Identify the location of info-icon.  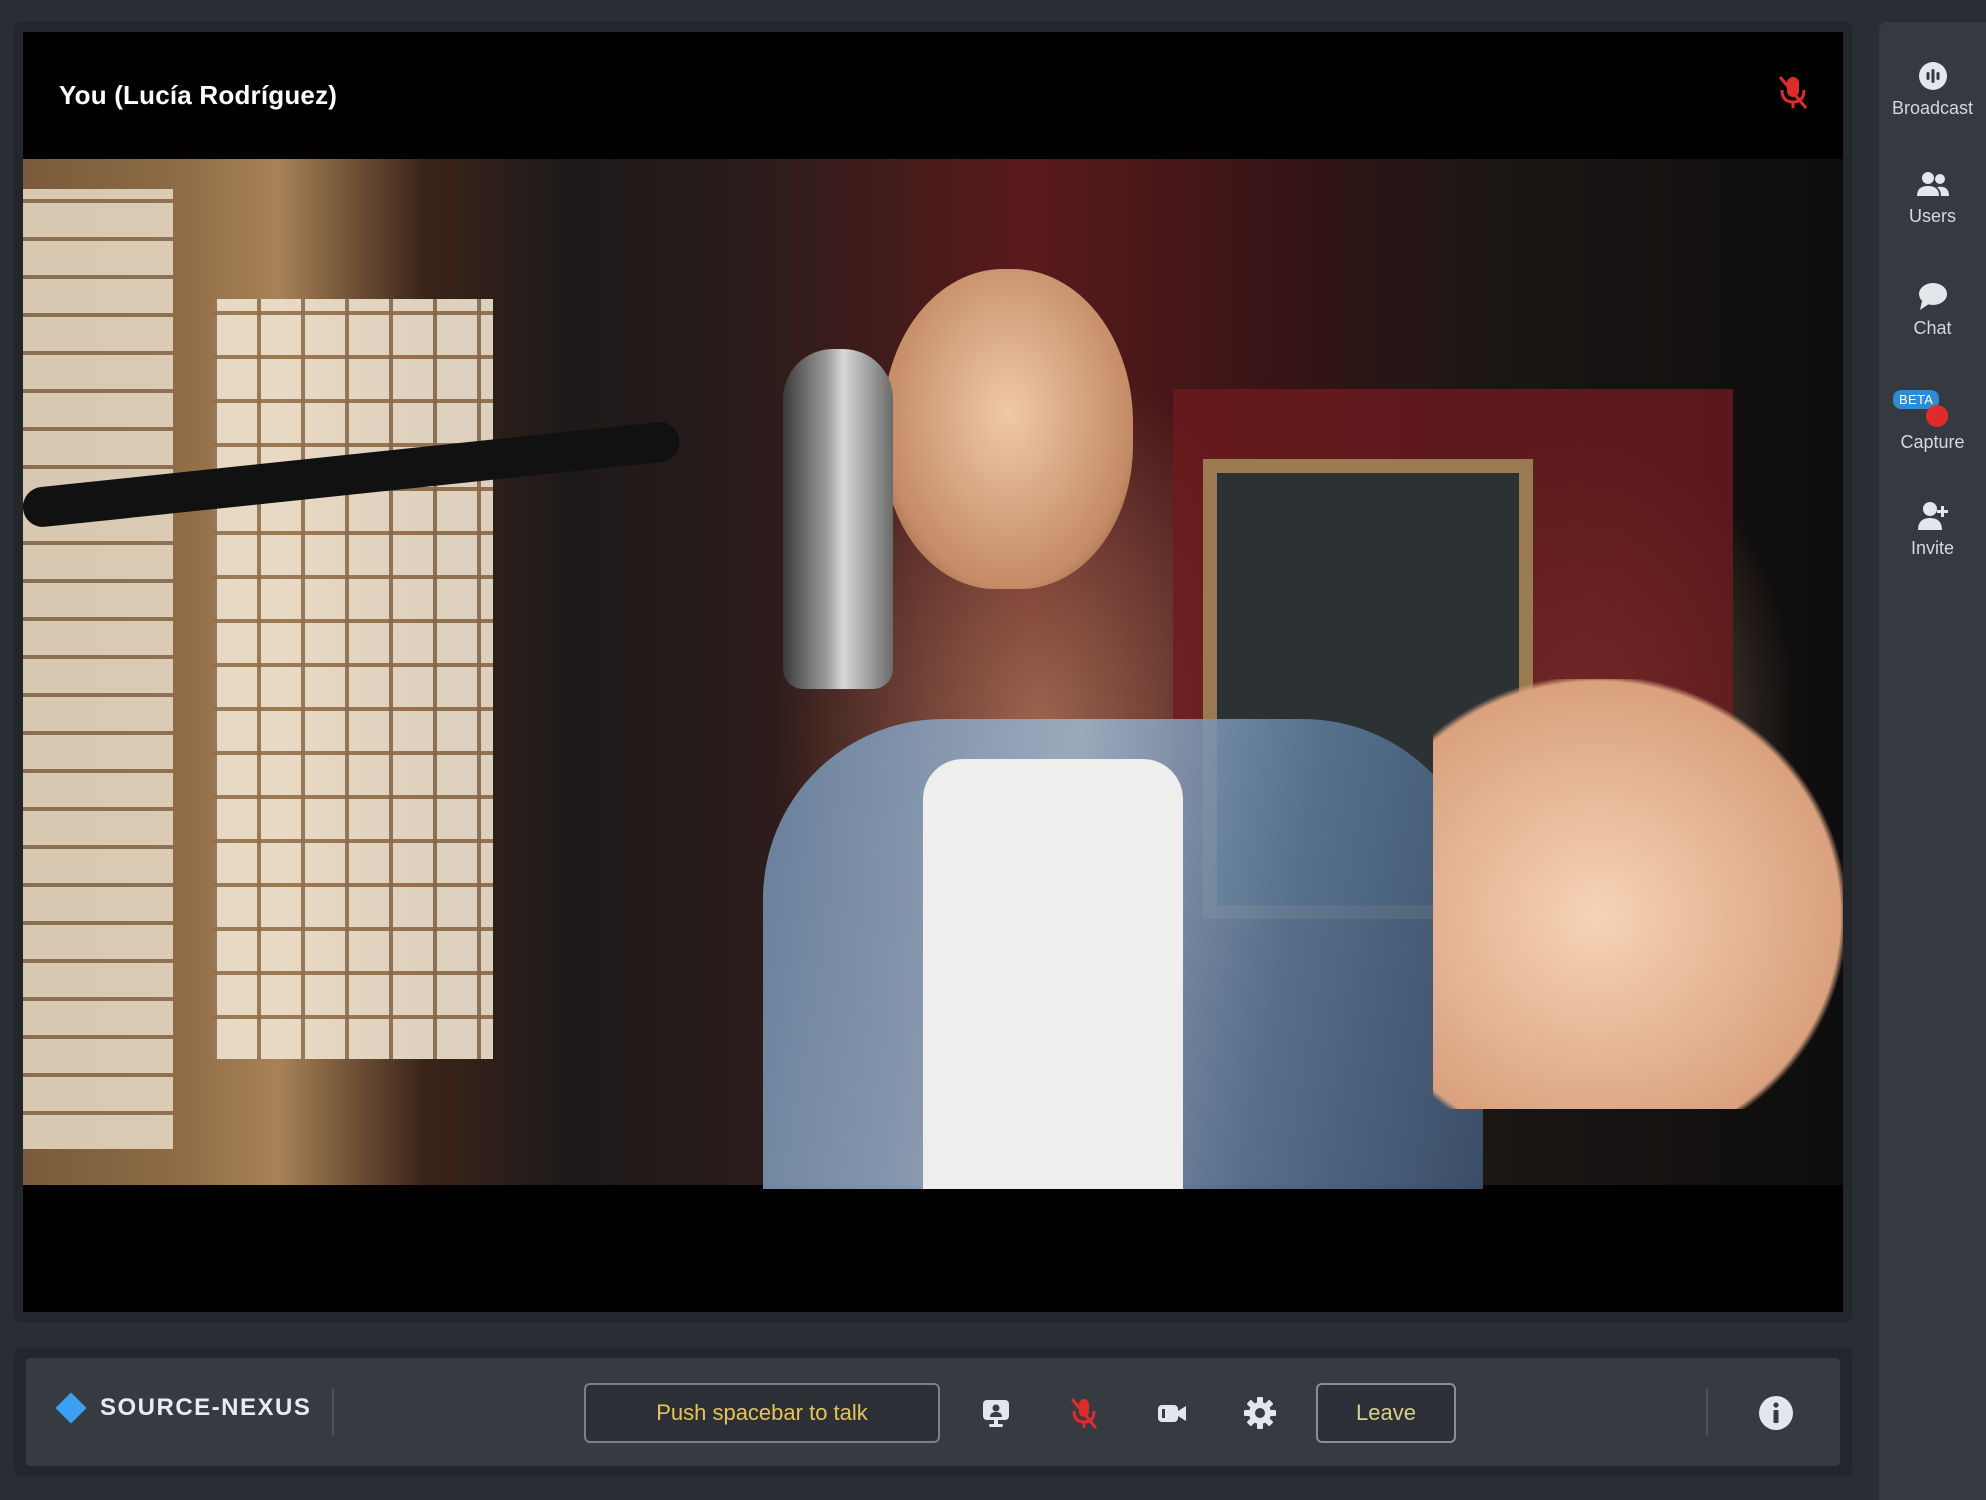
(1776, 1413).